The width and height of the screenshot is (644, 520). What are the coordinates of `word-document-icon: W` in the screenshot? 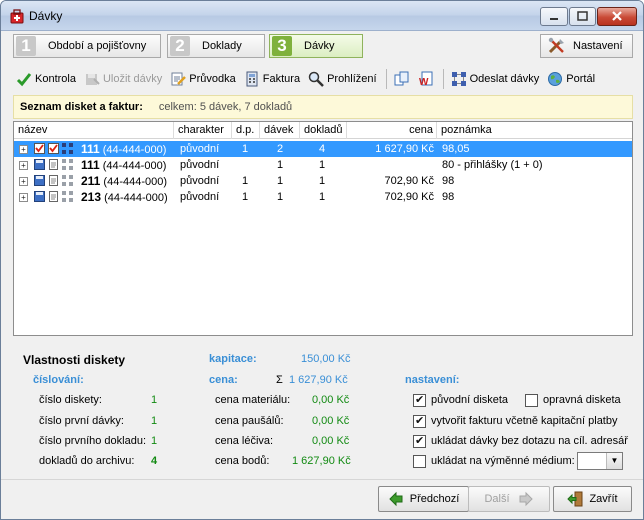 It's located at (426, 79).